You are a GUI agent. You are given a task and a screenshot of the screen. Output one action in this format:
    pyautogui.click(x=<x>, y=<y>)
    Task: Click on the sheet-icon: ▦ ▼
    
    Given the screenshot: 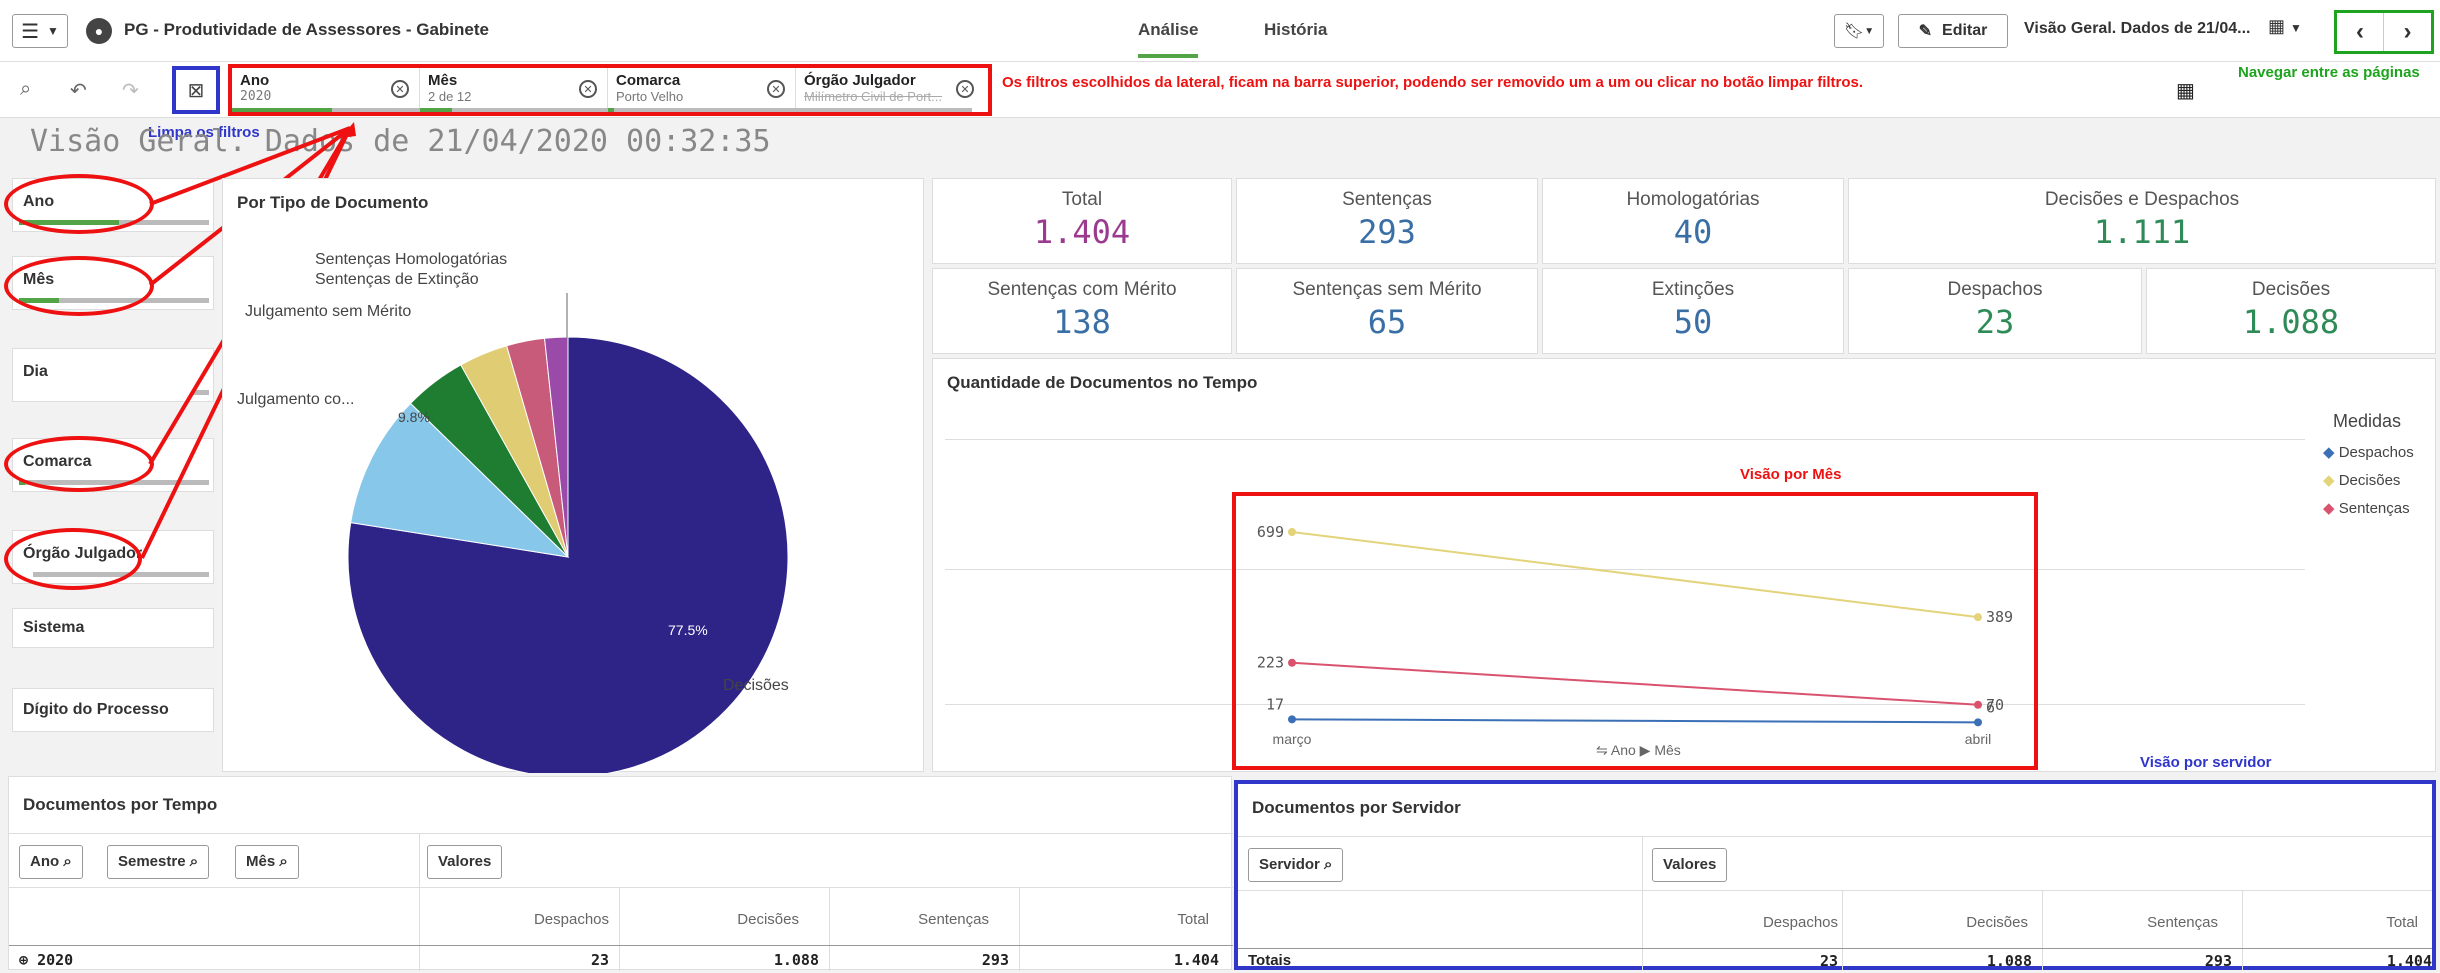 What is the action you would take?
    pyautogui.click(x=2285, y=26)
    